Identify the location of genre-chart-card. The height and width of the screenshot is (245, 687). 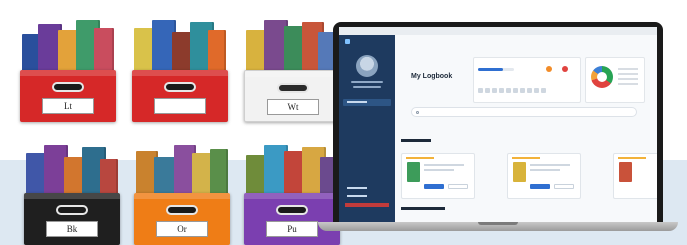
(615, 80).